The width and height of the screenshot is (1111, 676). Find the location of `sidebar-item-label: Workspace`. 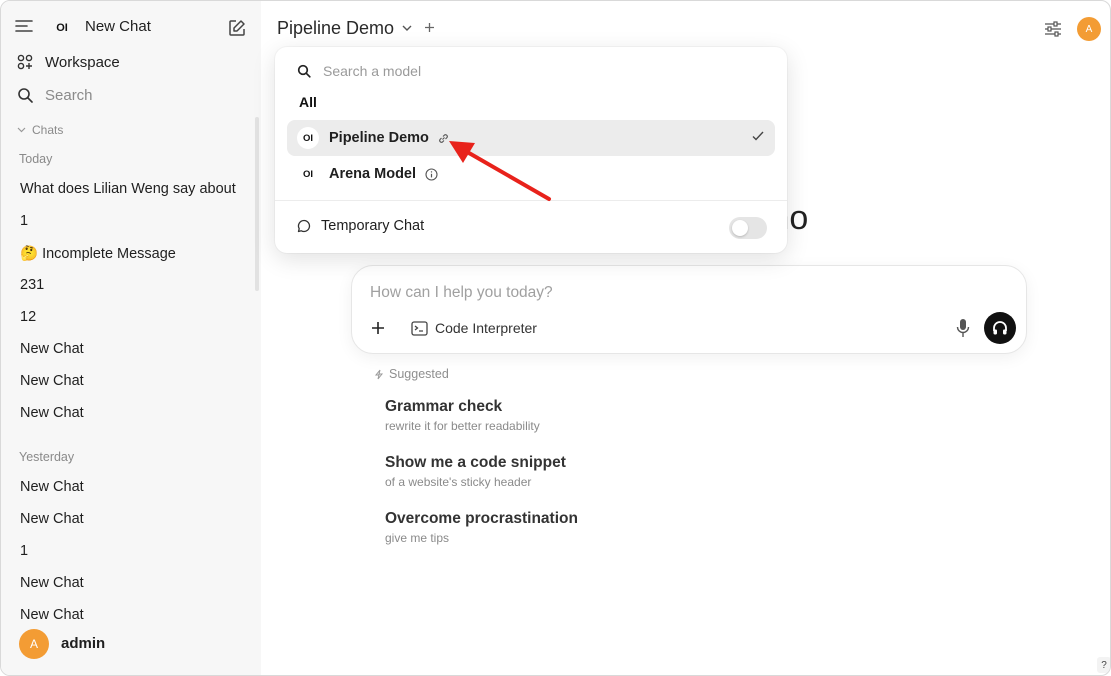

sidebar-item-label: Workspace is located at coordinates (82, 62).